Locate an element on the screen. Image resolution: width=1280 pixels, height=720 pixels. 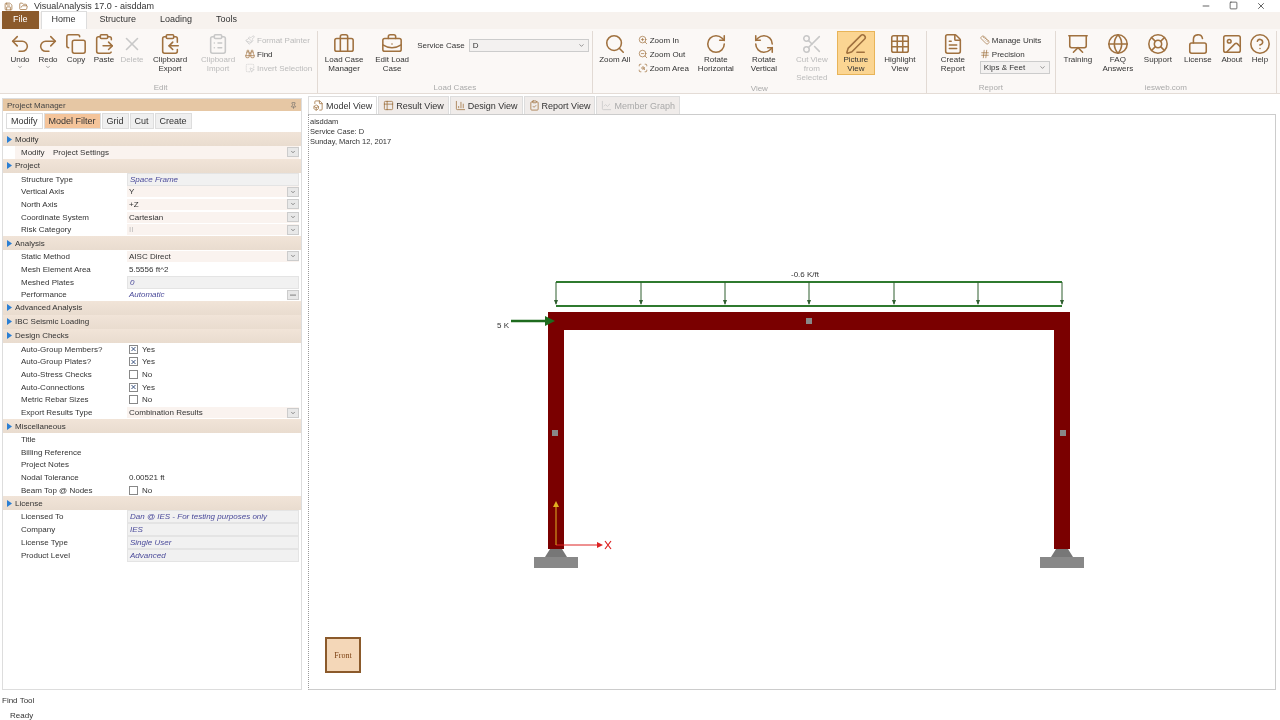
panel-tab: Model Filter is located at coordinates (72, 121).